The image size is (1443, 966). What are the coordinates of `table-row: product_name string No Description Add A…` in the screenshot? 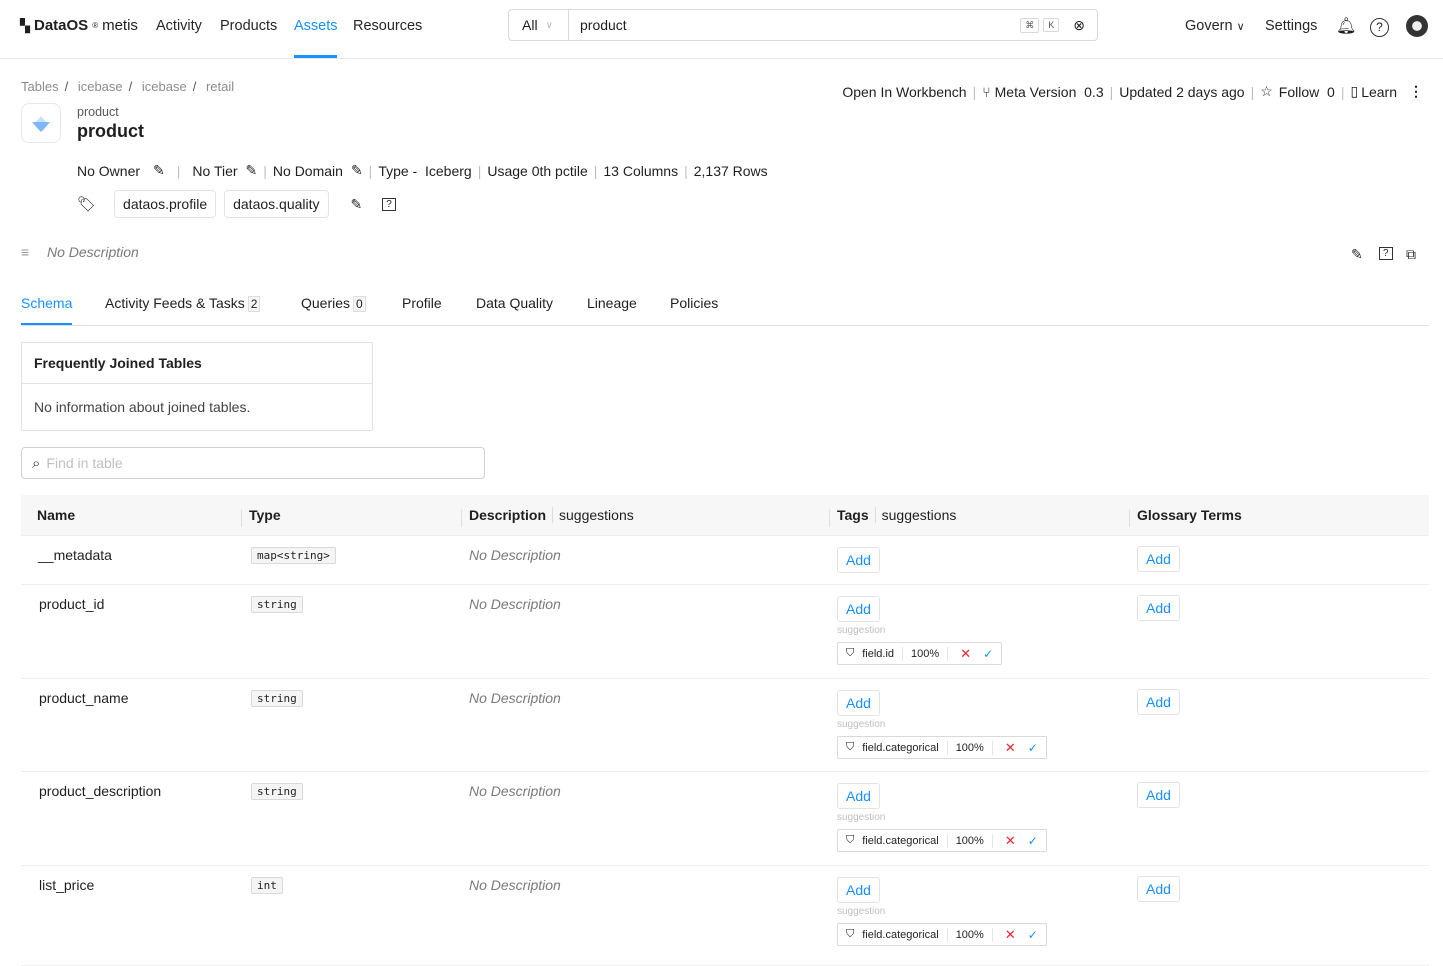 It's located at (725, 725).